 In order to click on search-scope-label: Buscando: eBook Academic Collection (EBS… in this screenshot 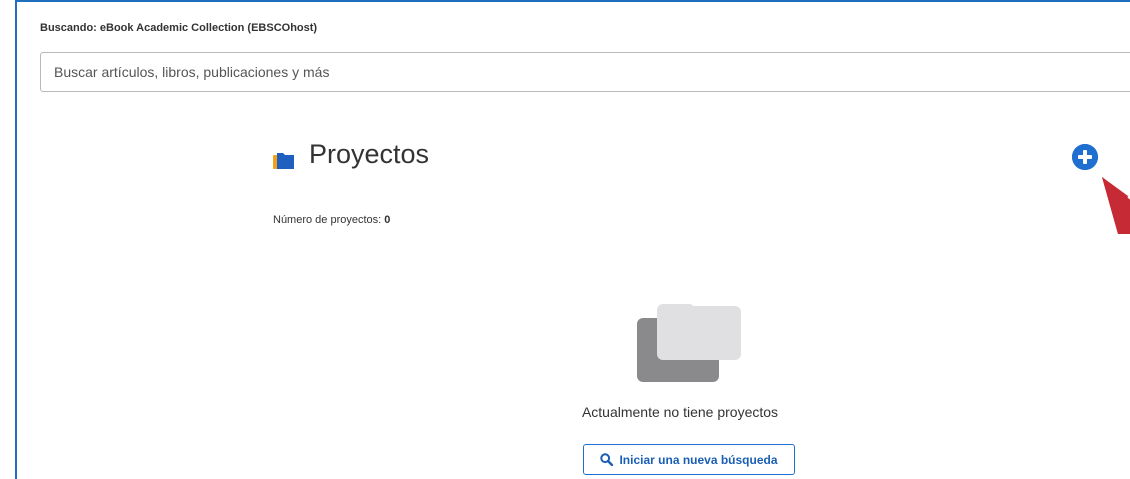, I will do `click(179, 28)`.